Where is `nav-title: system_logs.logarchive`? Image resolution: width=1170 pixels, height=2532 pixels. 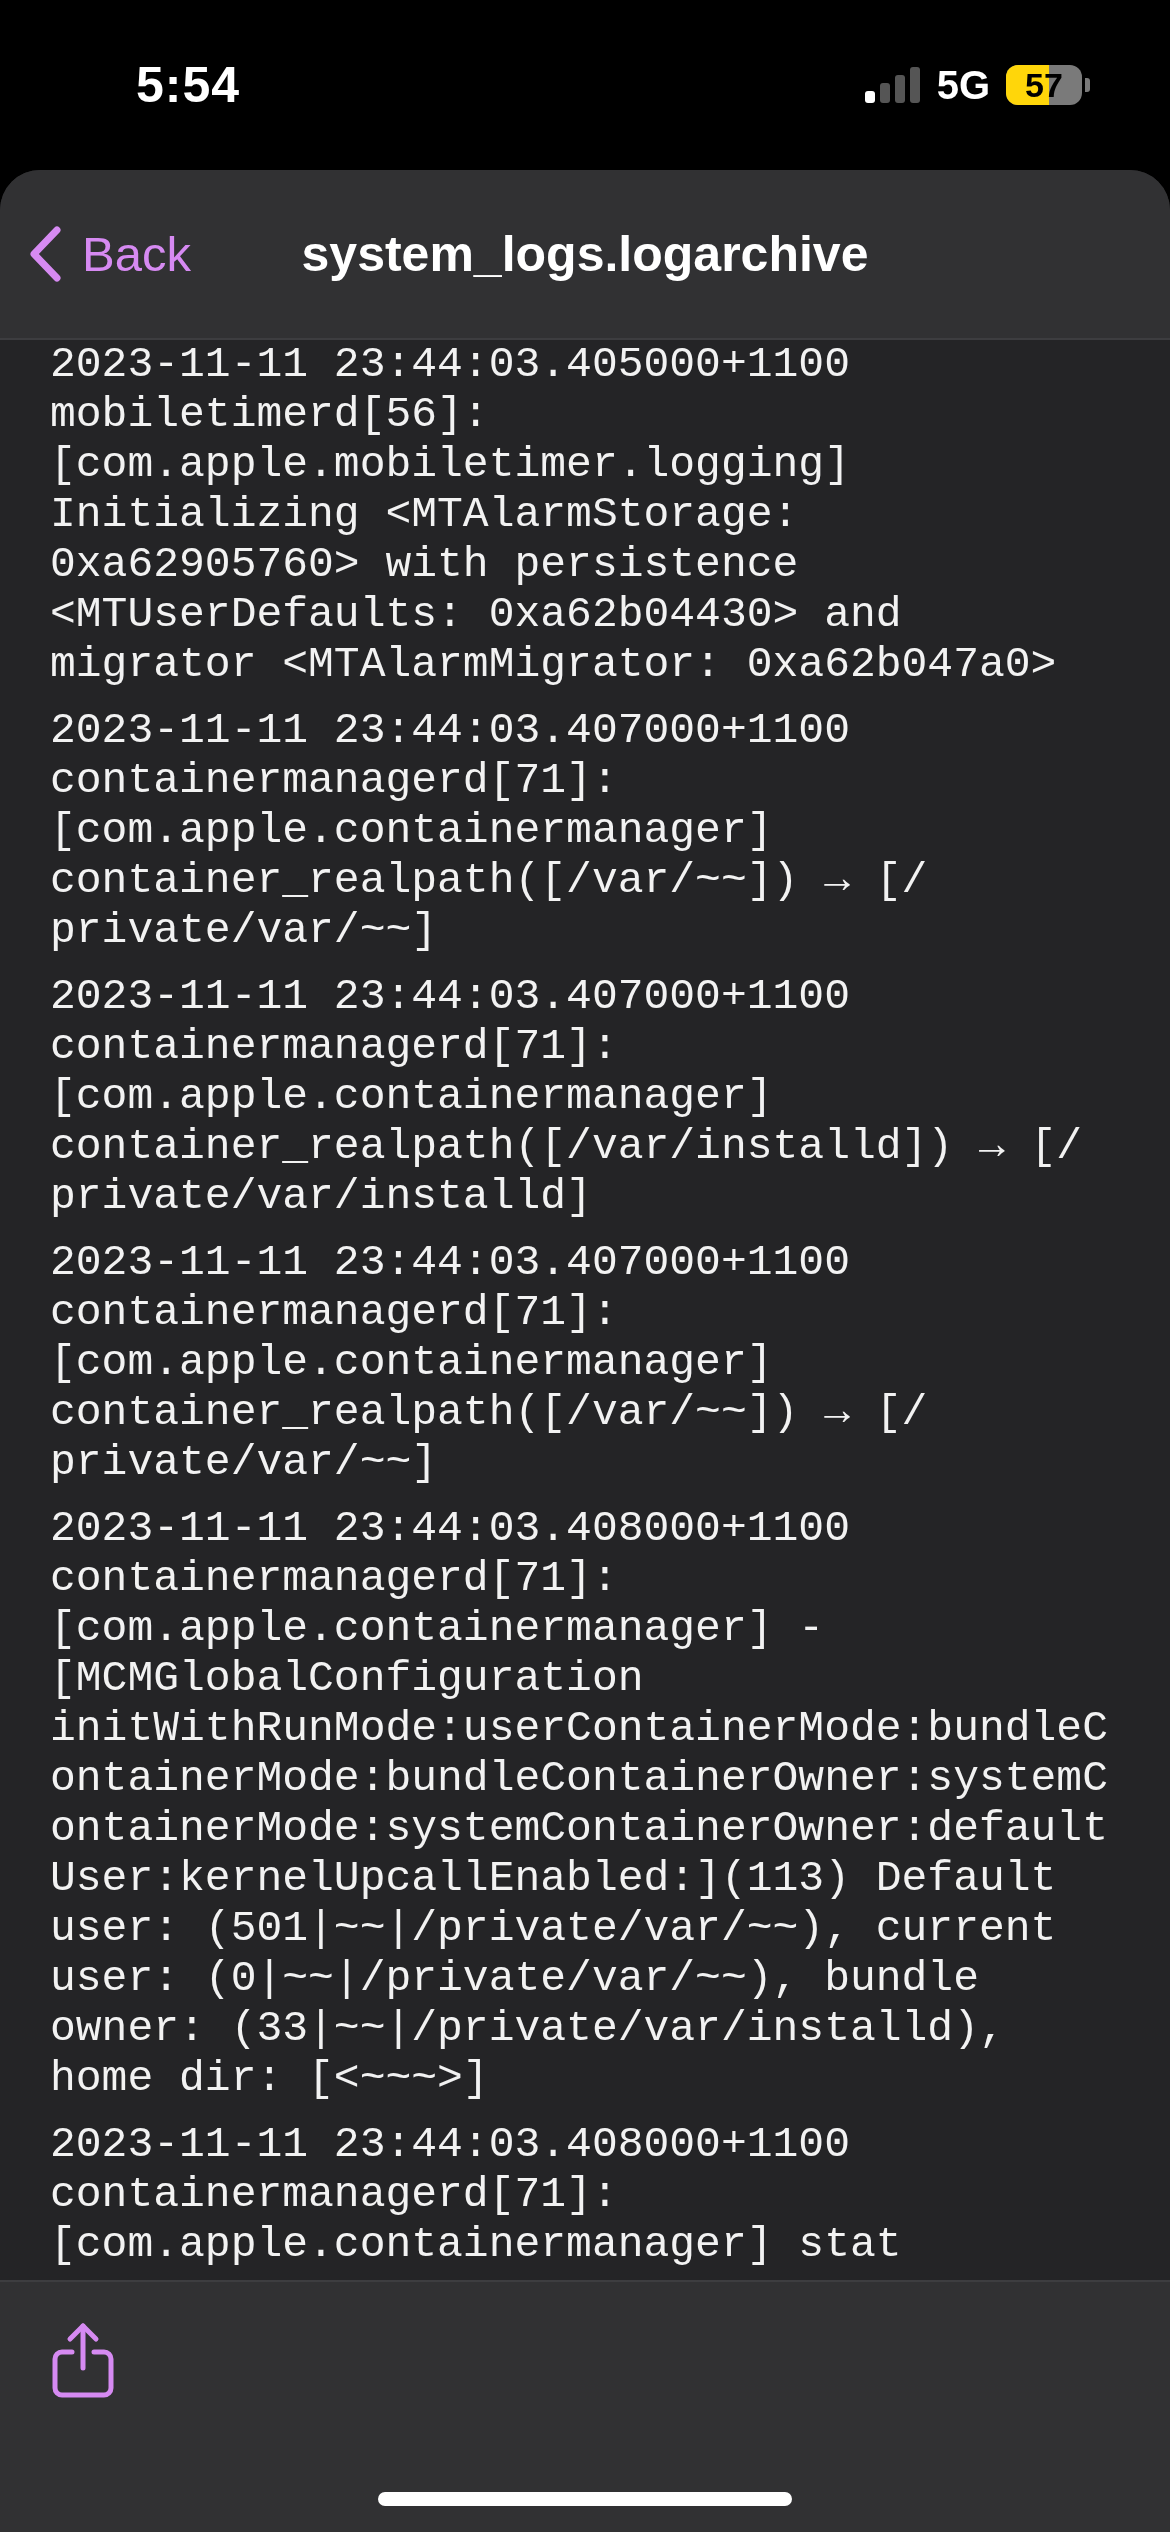
nav-title: system_logs.logarchive is located at coordinates (585, 254).